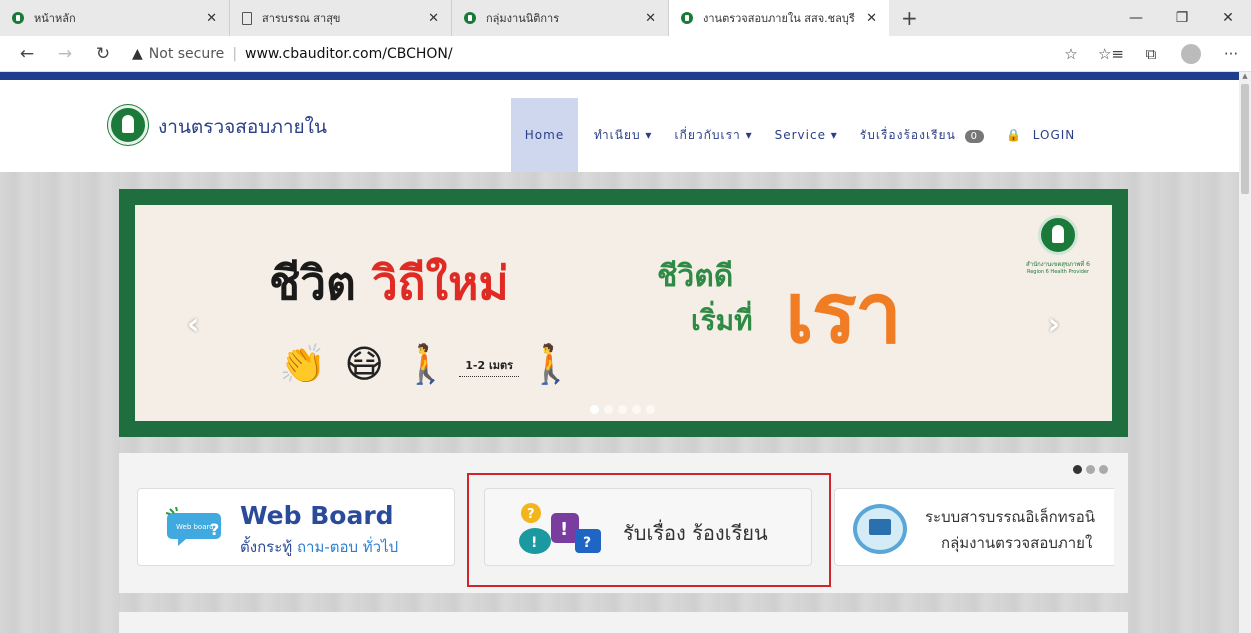 This screenshot has width=1251, height=633. What do you see at coordinates (1054, 324) in the screenshot?
I see `slider-next-button: ›` at bounding box center [1054, 324].